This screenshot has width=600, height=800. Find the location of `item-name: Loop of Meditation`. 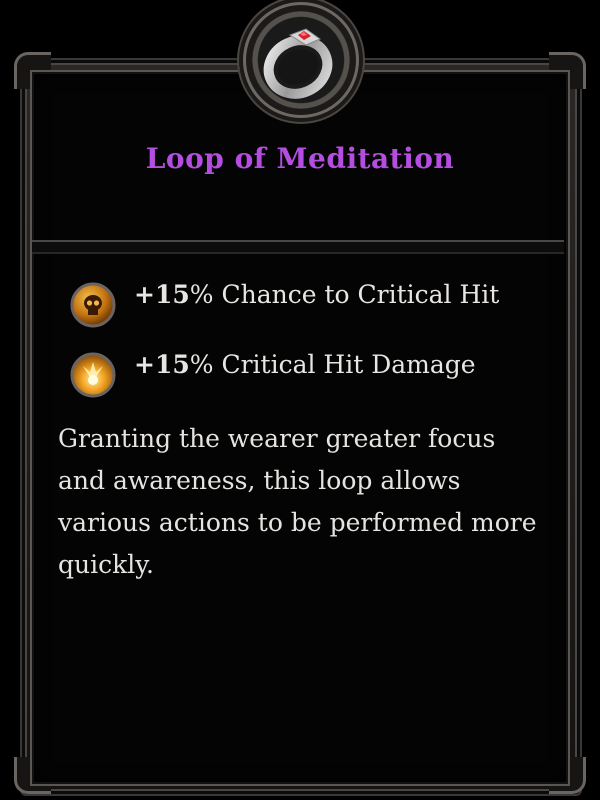

item-name: Loop of Meditation is located at coordinates (300, 158).